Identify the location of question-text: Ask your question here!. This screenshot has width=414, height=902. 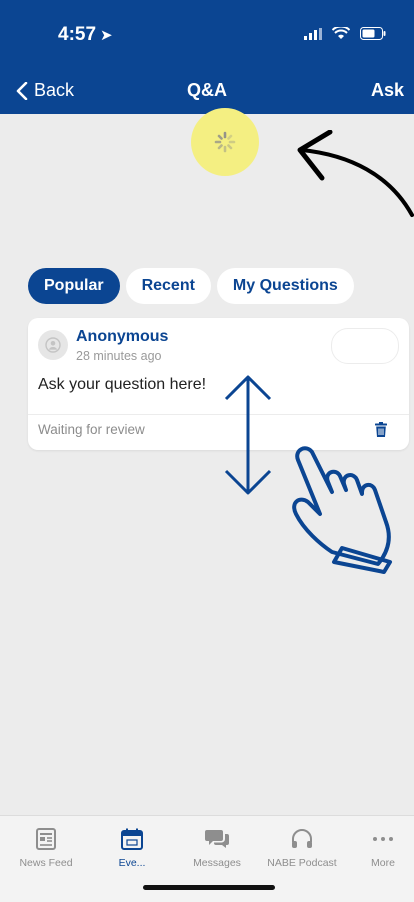
(122, 384).